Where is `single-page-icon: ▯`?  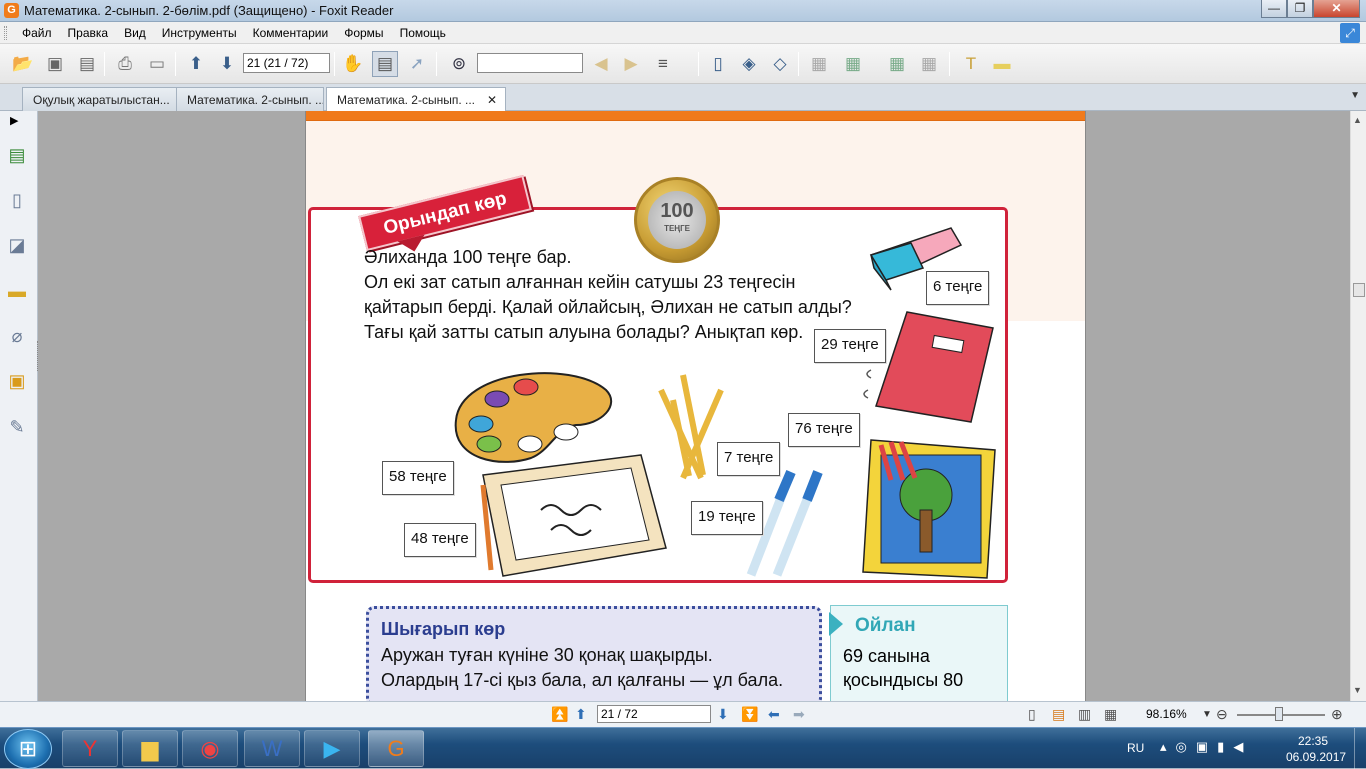
single-page-icon: ▯ is located at coordinates (1032, 714).